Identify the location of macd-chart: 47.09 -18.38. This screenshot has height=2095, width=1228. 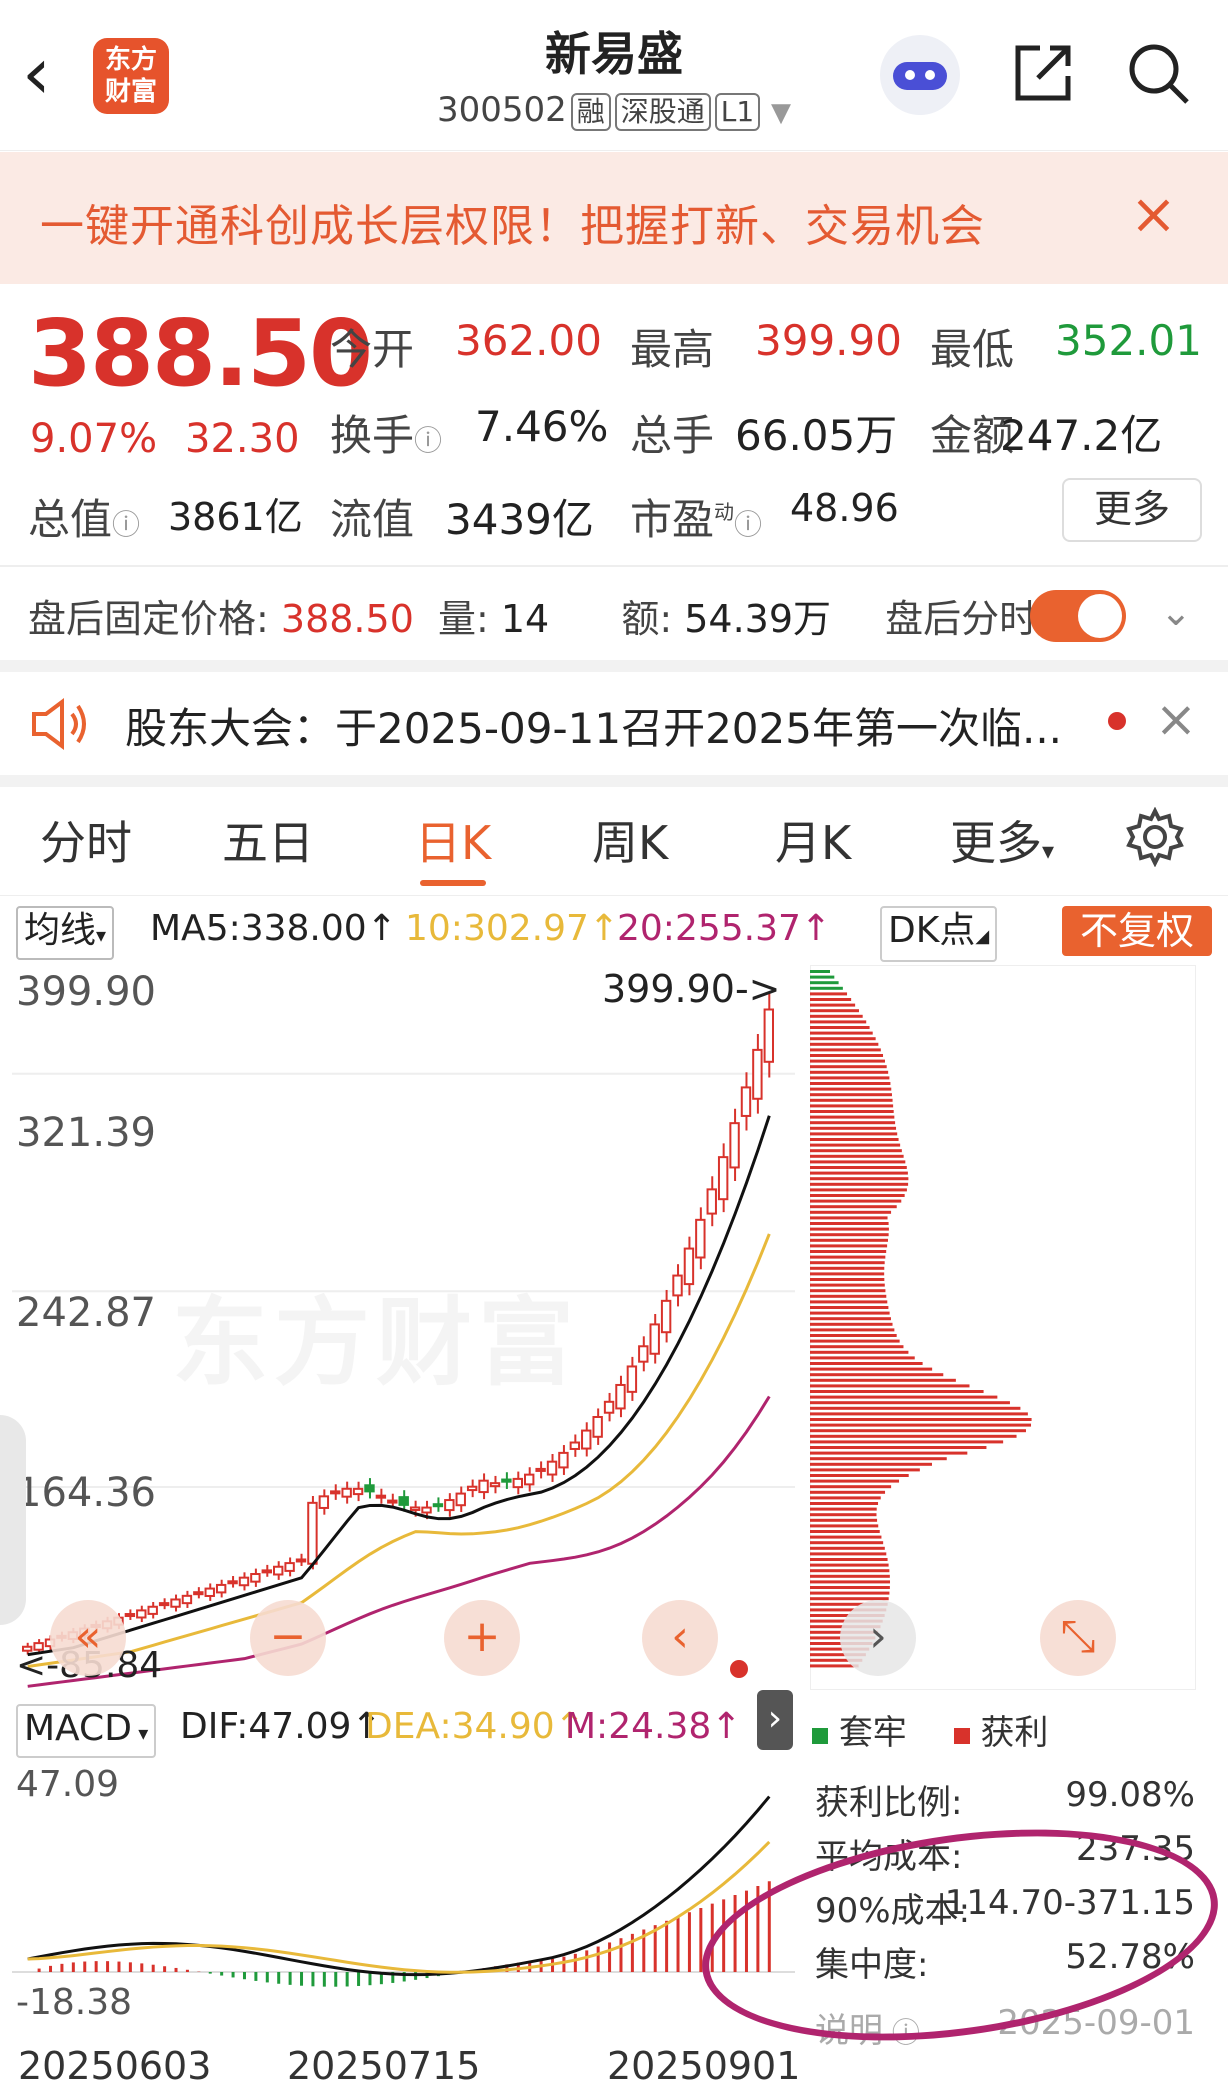
(403, 1897).